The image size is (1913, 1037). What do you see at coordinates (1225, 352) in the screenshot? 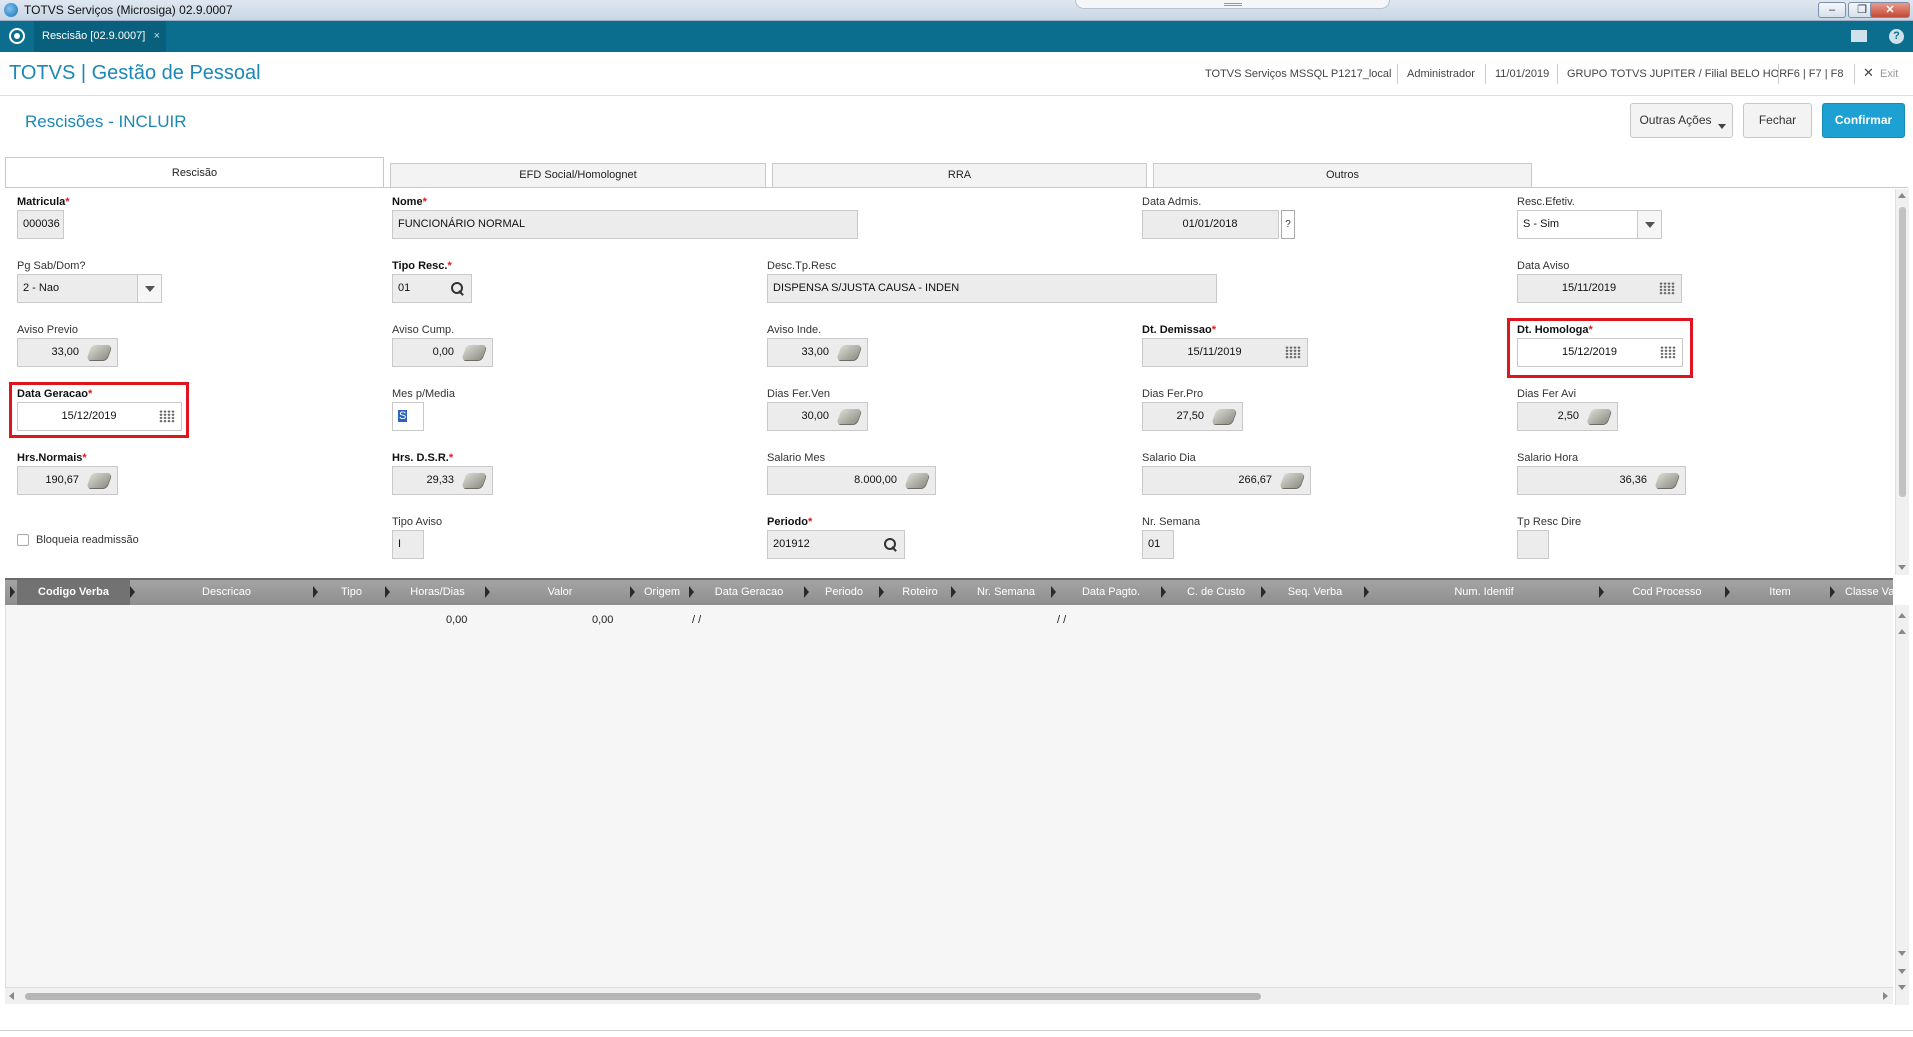
I see `dt-demissao-field: 15/11/2019` at bounding box center [1225, 352].